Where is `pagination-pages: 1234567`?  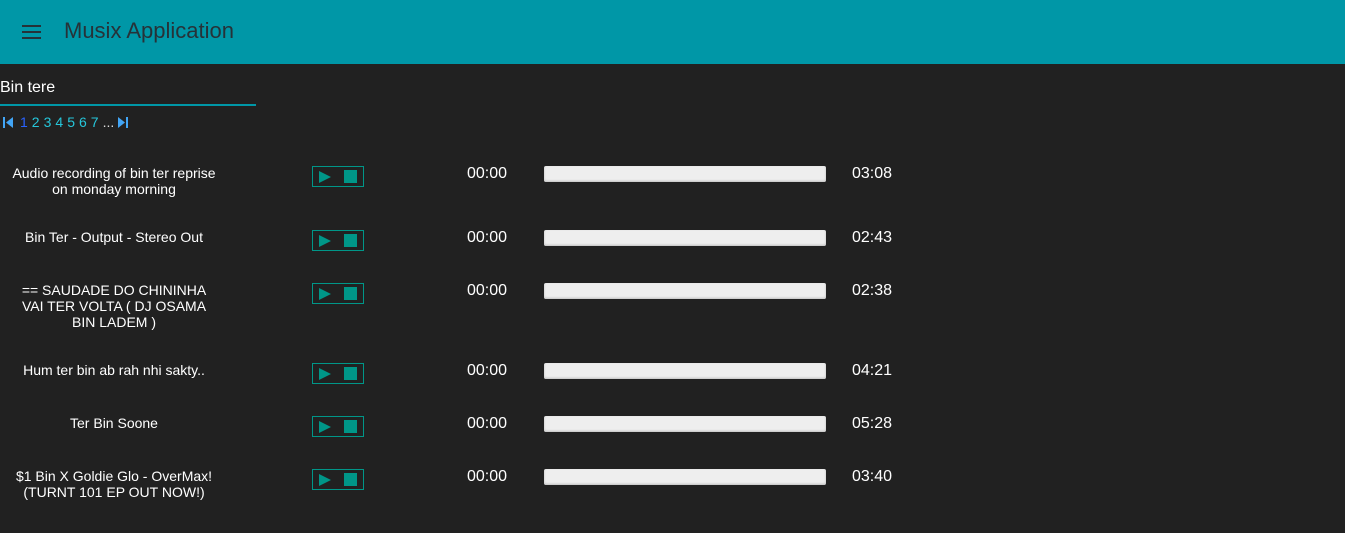 pagination-pages: 1234567 is located at coordinates (59, 122).